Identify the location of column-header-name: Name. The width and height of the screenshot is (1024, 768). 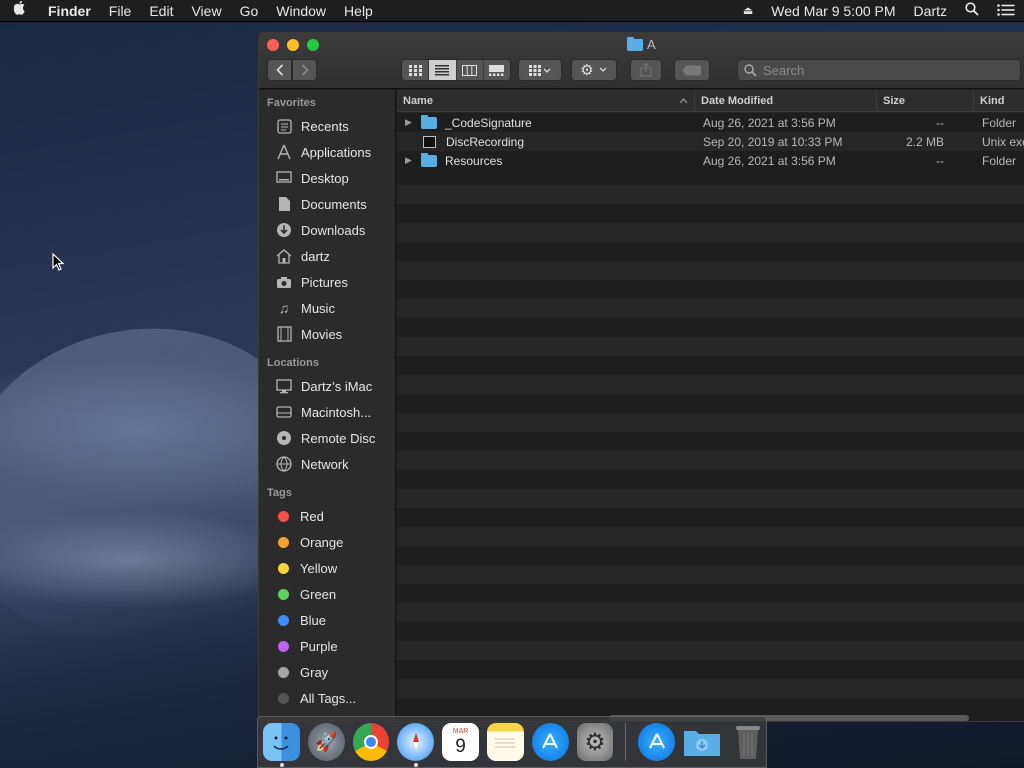
(546, 100).